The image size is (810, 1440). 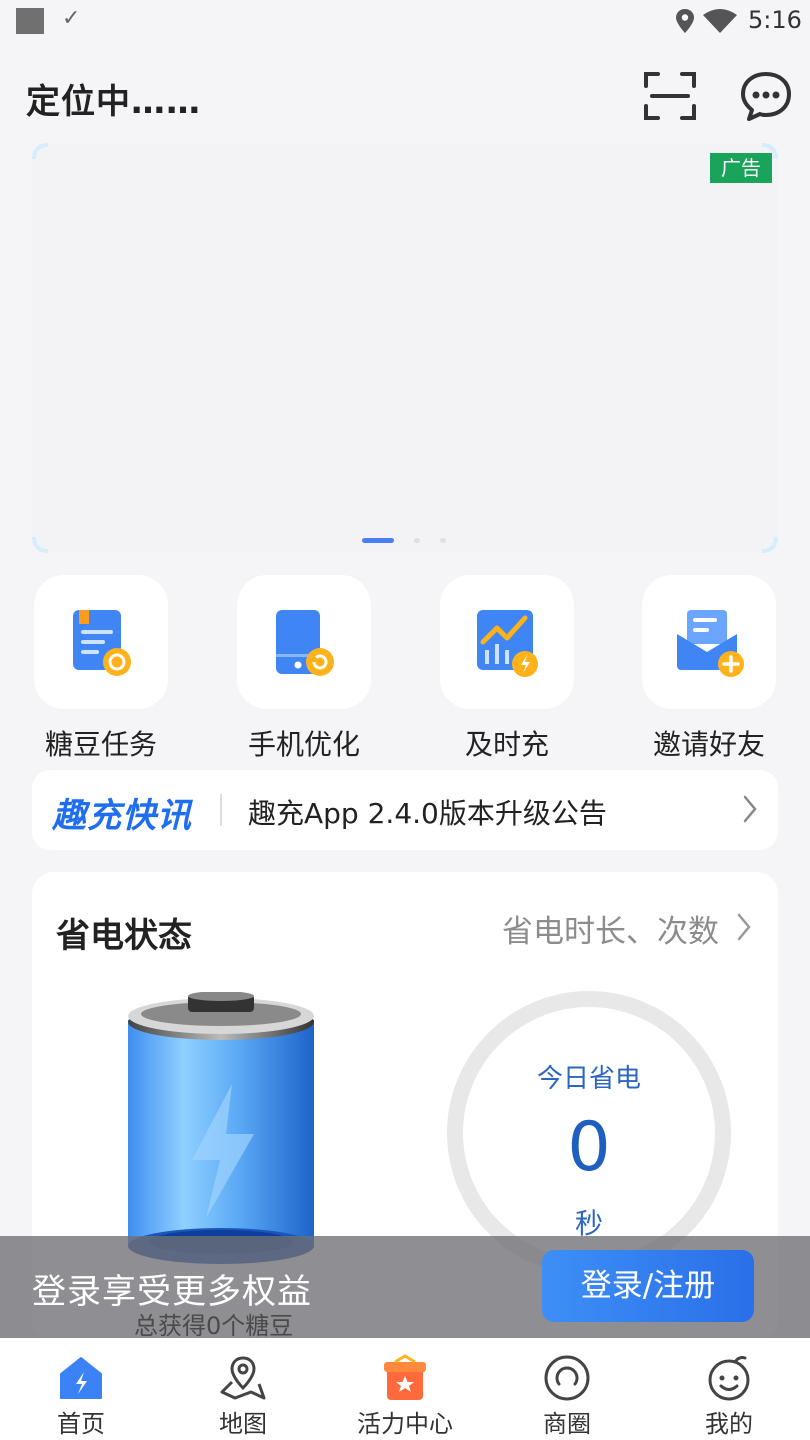 I want to click on tab-business-circle: 商圈, so click(x=567, y=1389).